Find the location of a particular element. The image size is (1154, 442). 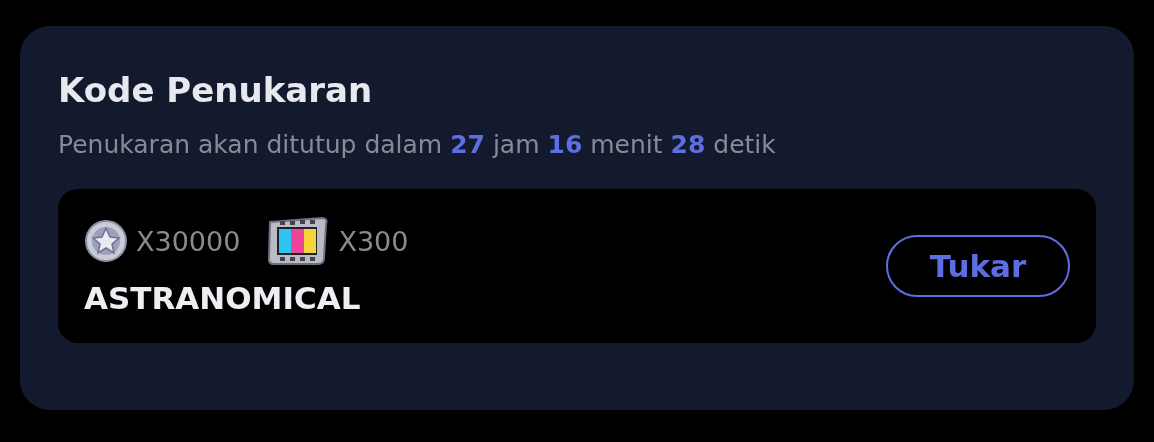

reward-amount: X300 is located at coordinates (373, 241).